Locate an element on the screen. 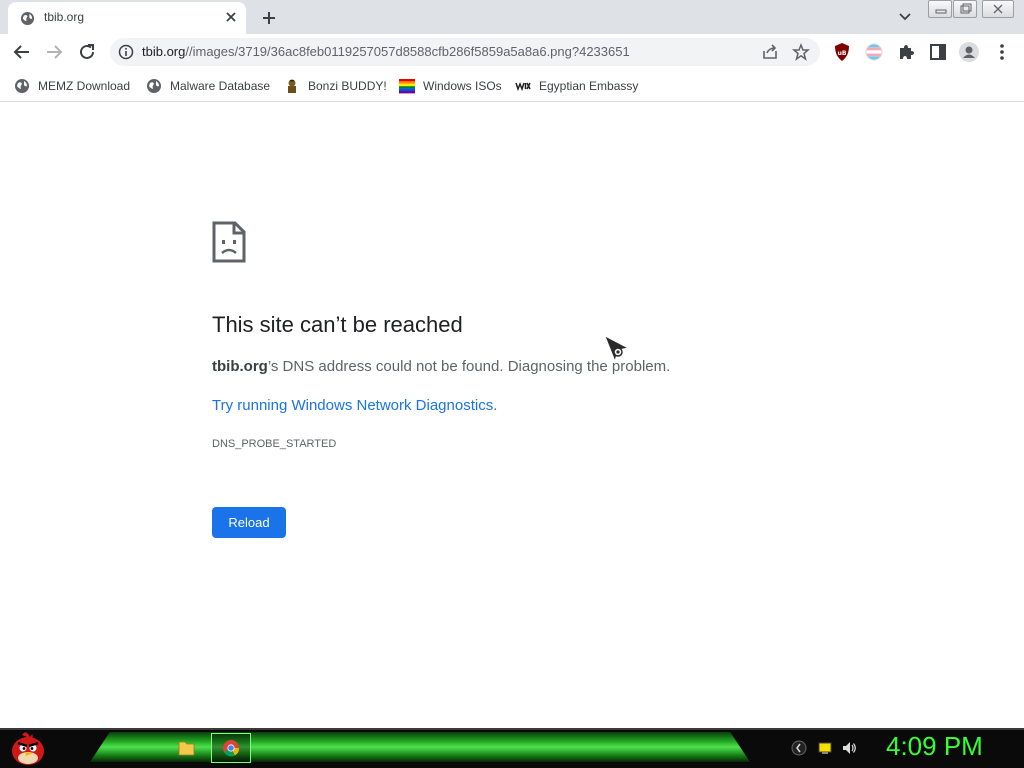 The width and height of the screenshot is (1024, 768). bookmark-windows-isos: Windows ISOs is located at coordinates (450, 86).